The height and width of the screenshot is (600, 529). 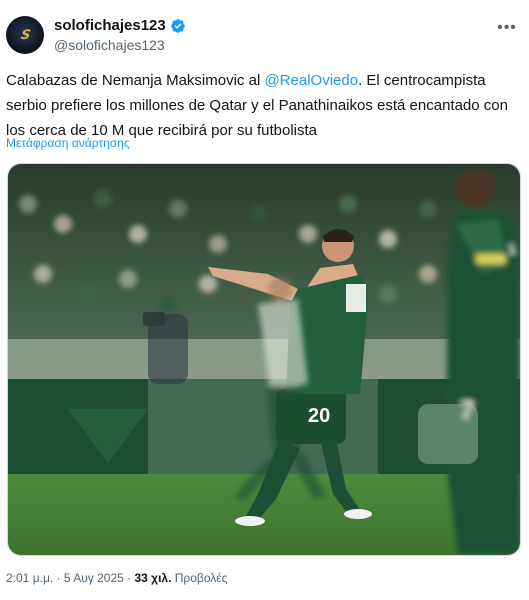 What do you see at coordinates (507, 28) in the screenshot?
I see `more-options-icon: •••` at bounding box center [507, 28].